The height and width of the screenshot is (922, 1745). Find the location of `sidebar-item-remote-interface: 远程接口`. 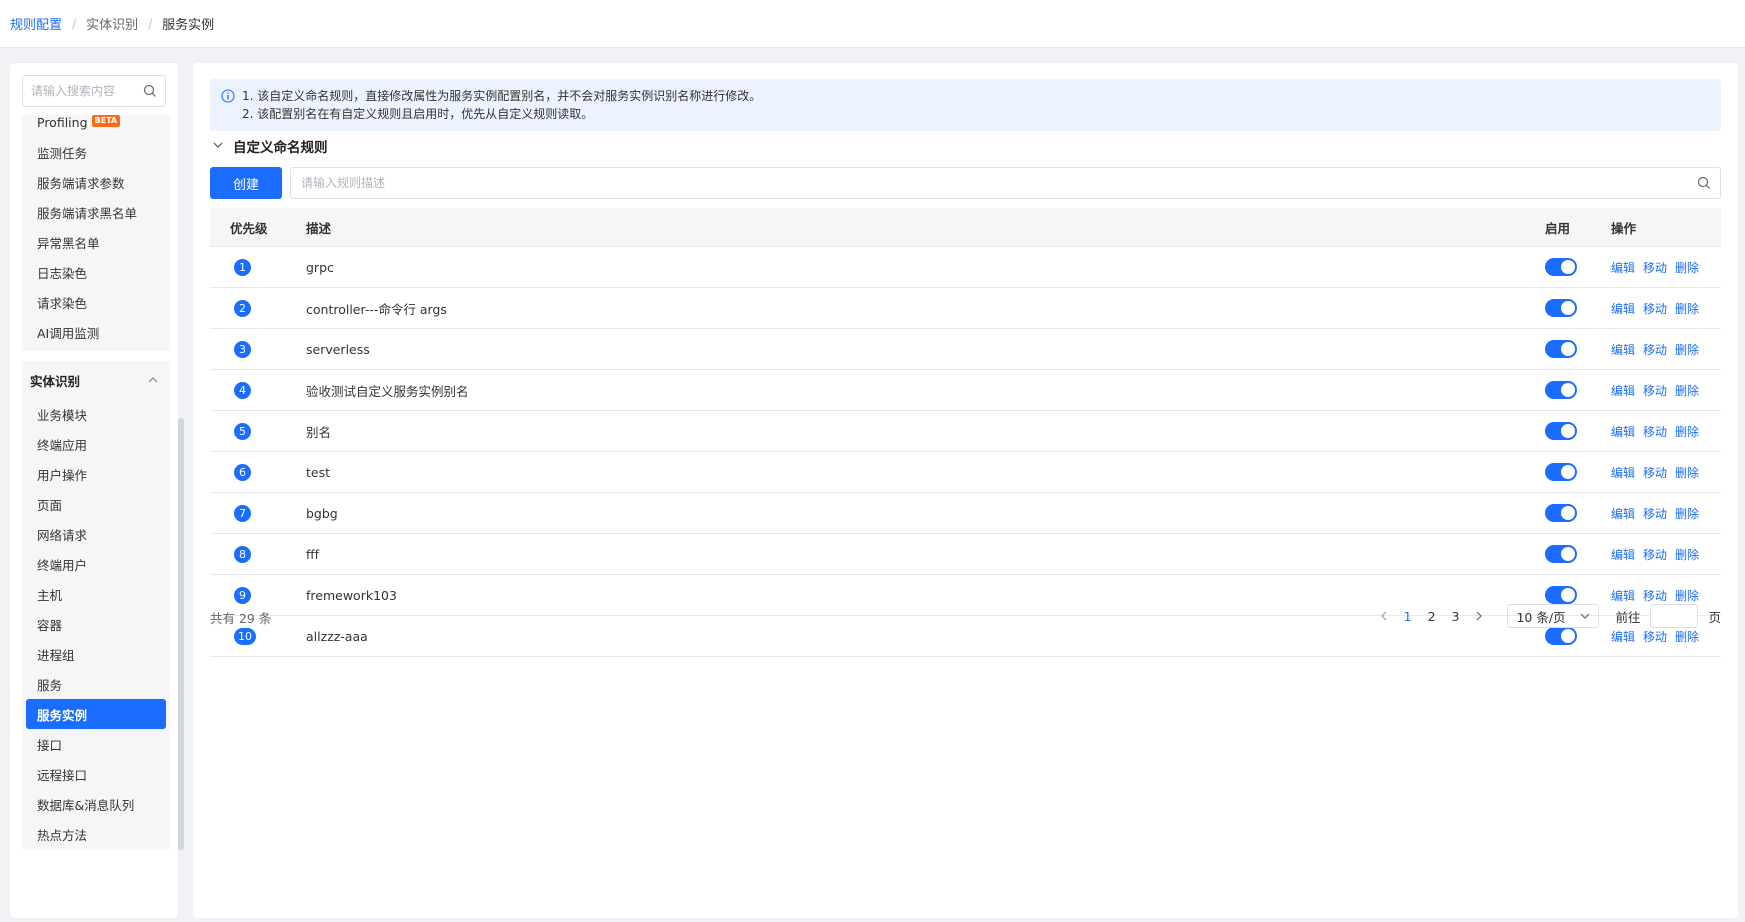

sidebar-item-remote-interface: 远程接口 is located at coordinates (96, 774).